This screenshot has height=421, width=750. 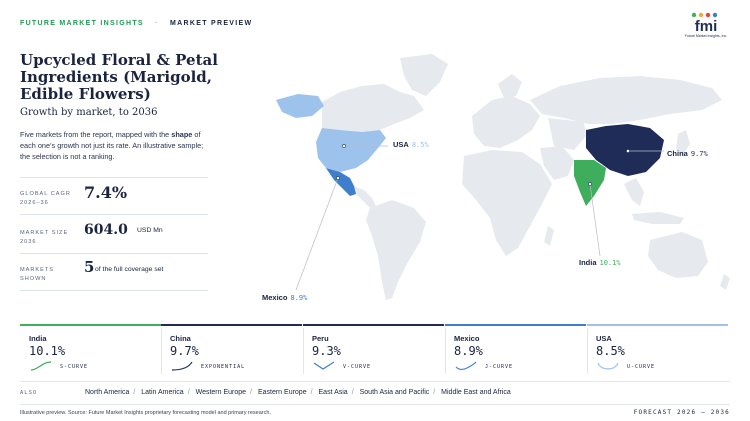 What do you see at coordinates (317, 234) in the screenshot?
I see `leader-mexico` at bounding box center [317, 234].